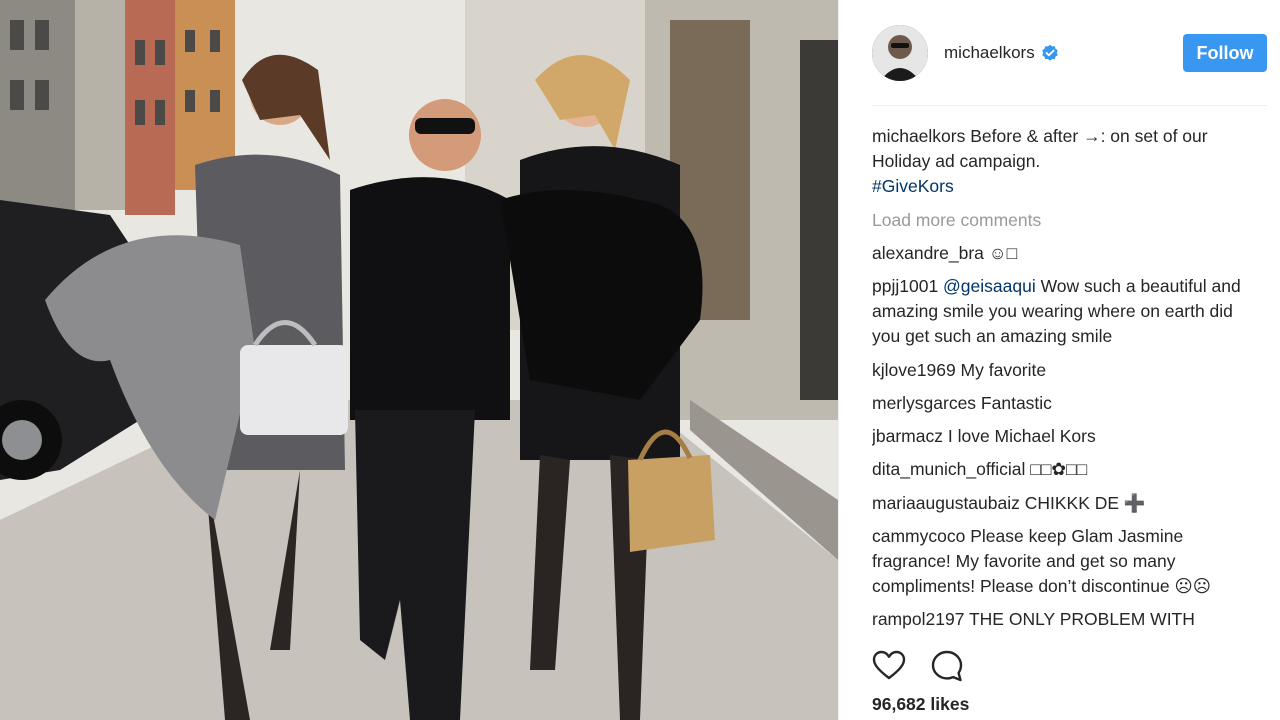  I want to click on author-username: michaelkors, so click(989, 53).